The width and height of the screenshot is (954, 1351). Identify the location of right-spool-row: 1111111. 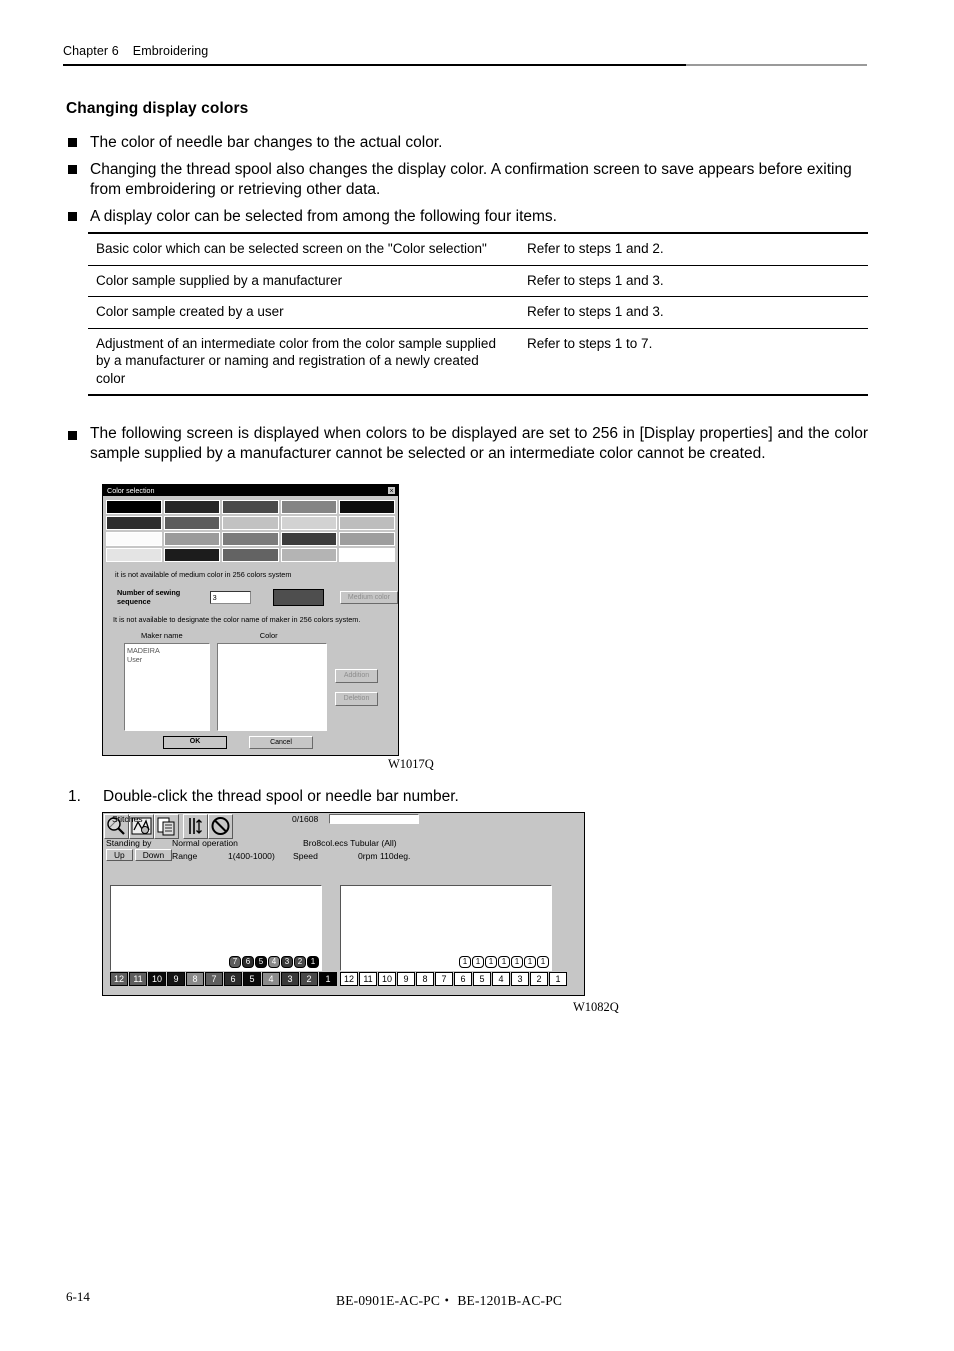
(503, 962).